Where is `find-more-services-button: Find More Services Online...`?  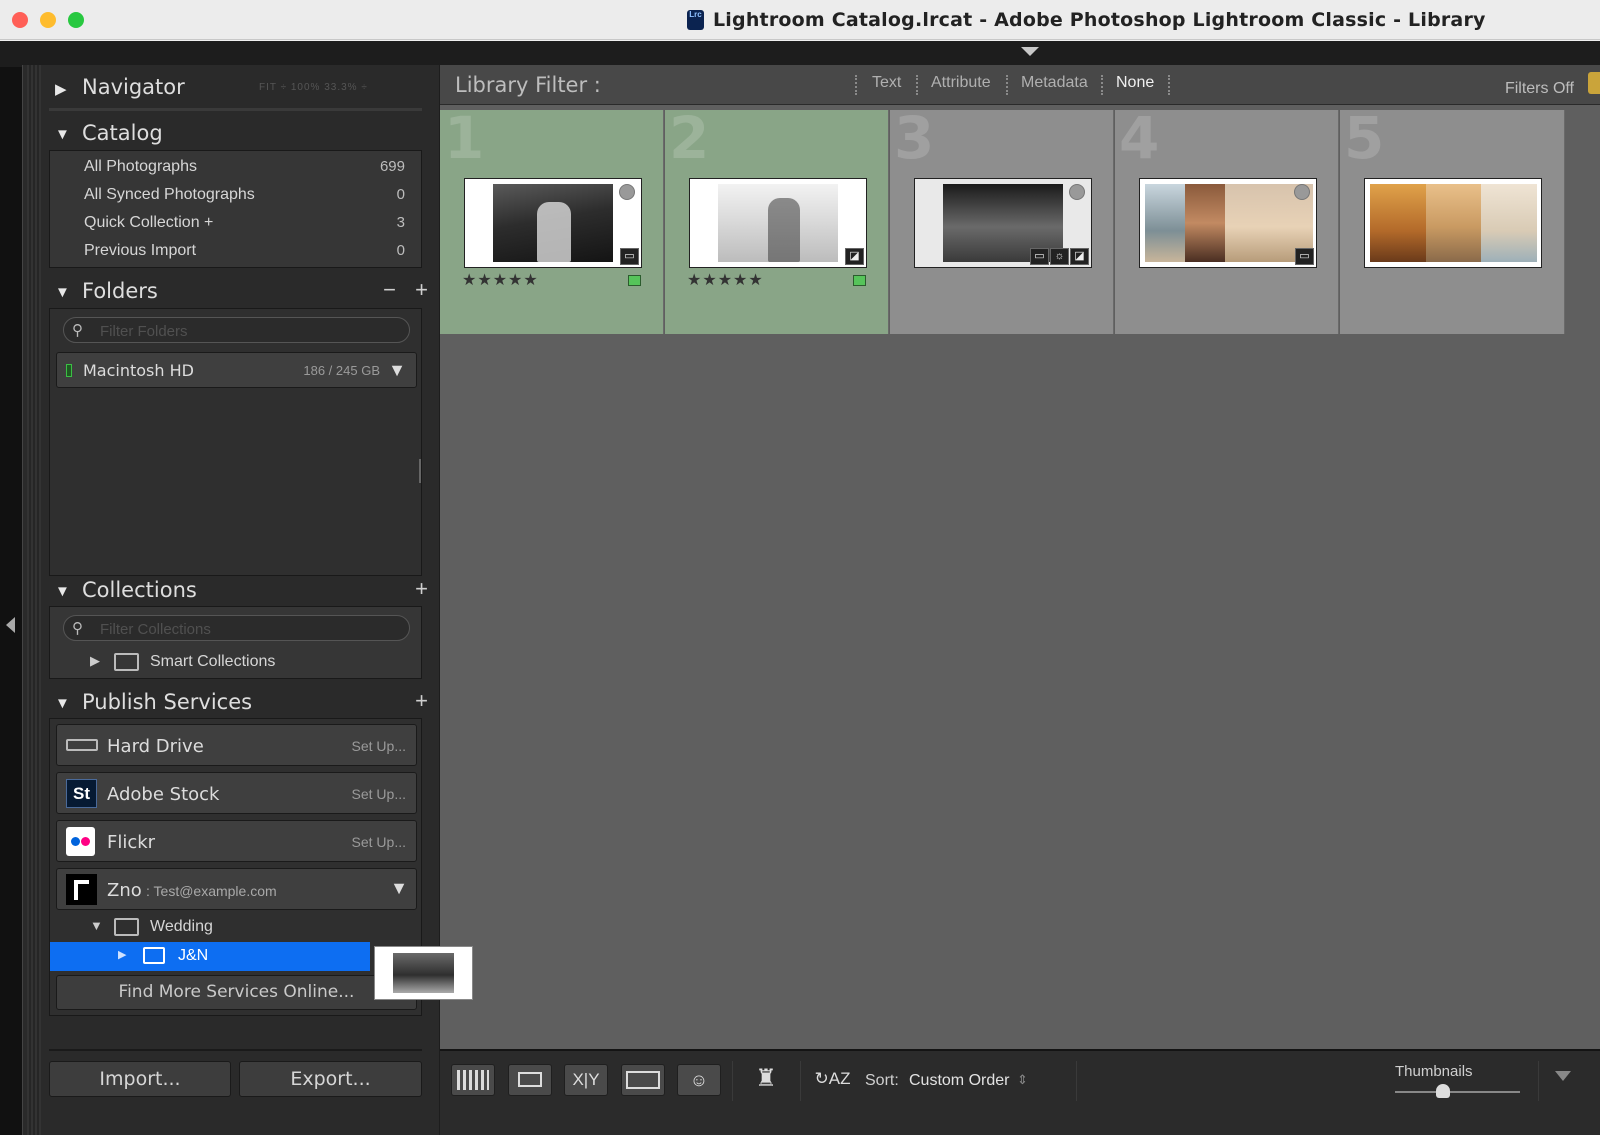
find-more-services-button: Find More Services Online... is located at coordinates (236, 992).